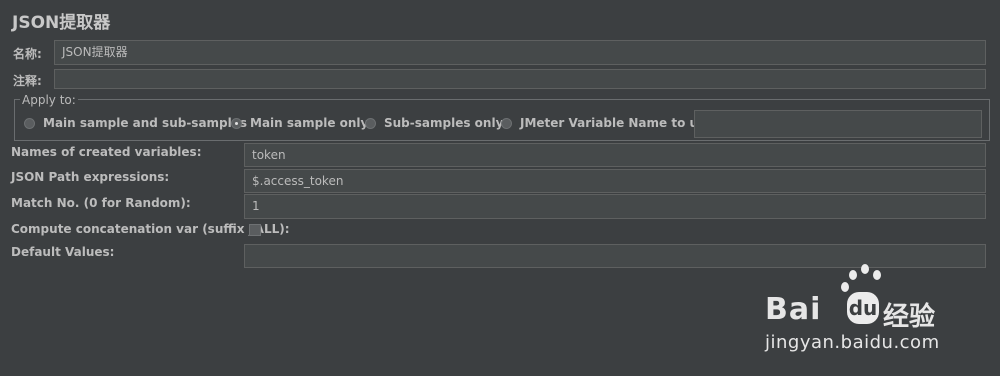 The width and height of the screenshot is (1000, 376). What do you see at coordinates (909, 317) in the screenshot?
I see `watermark-jingyan: 经验` at bounding box center [909, 317].